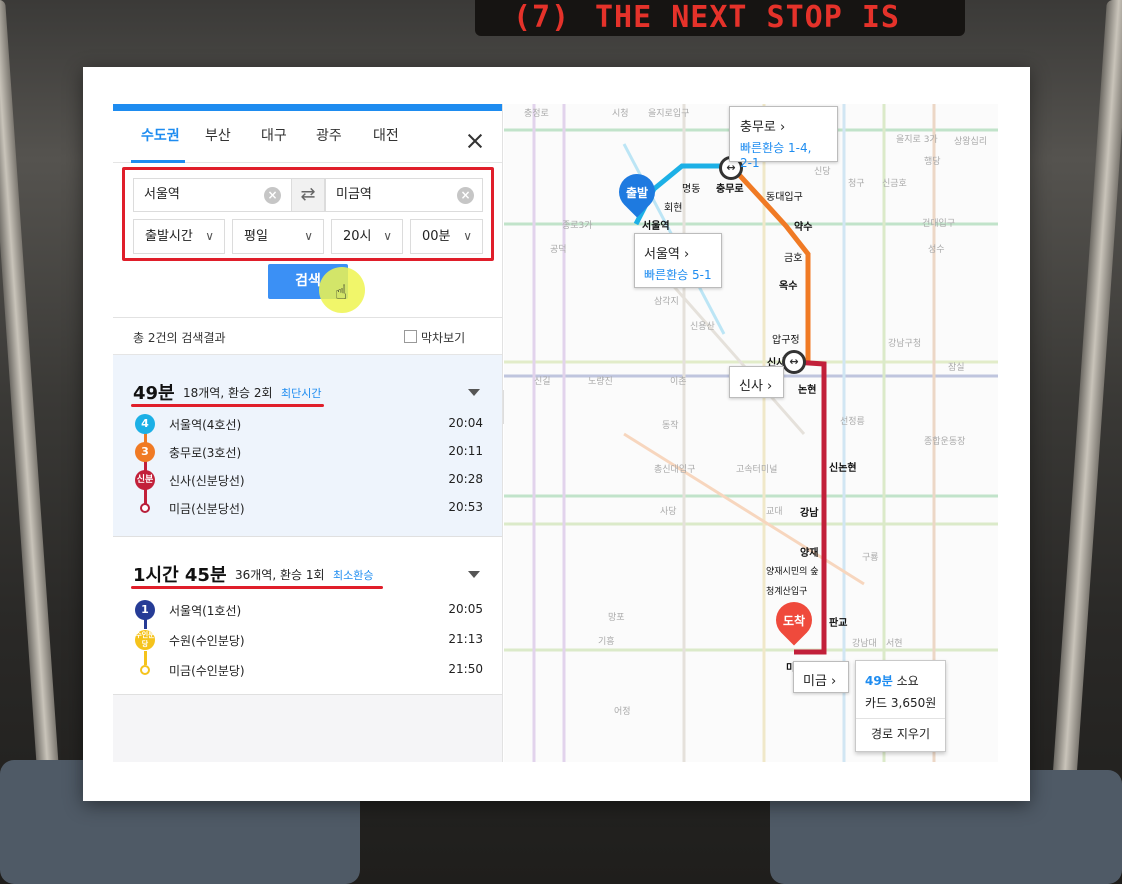 The image size is (1122, 884). What do you see at coordinates (616, 618) in the screenshot?
I see `map-station-label: 망포` at bounding box center [616, 618].